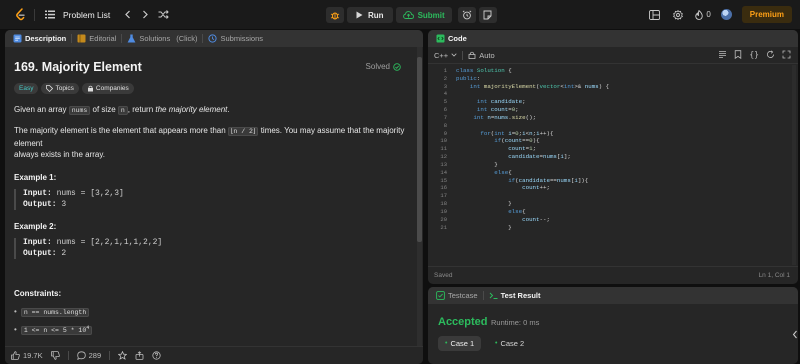 This screenshot has height=364, width=800. I want to click on tab-submissions: Submissions, so click(235, 38).